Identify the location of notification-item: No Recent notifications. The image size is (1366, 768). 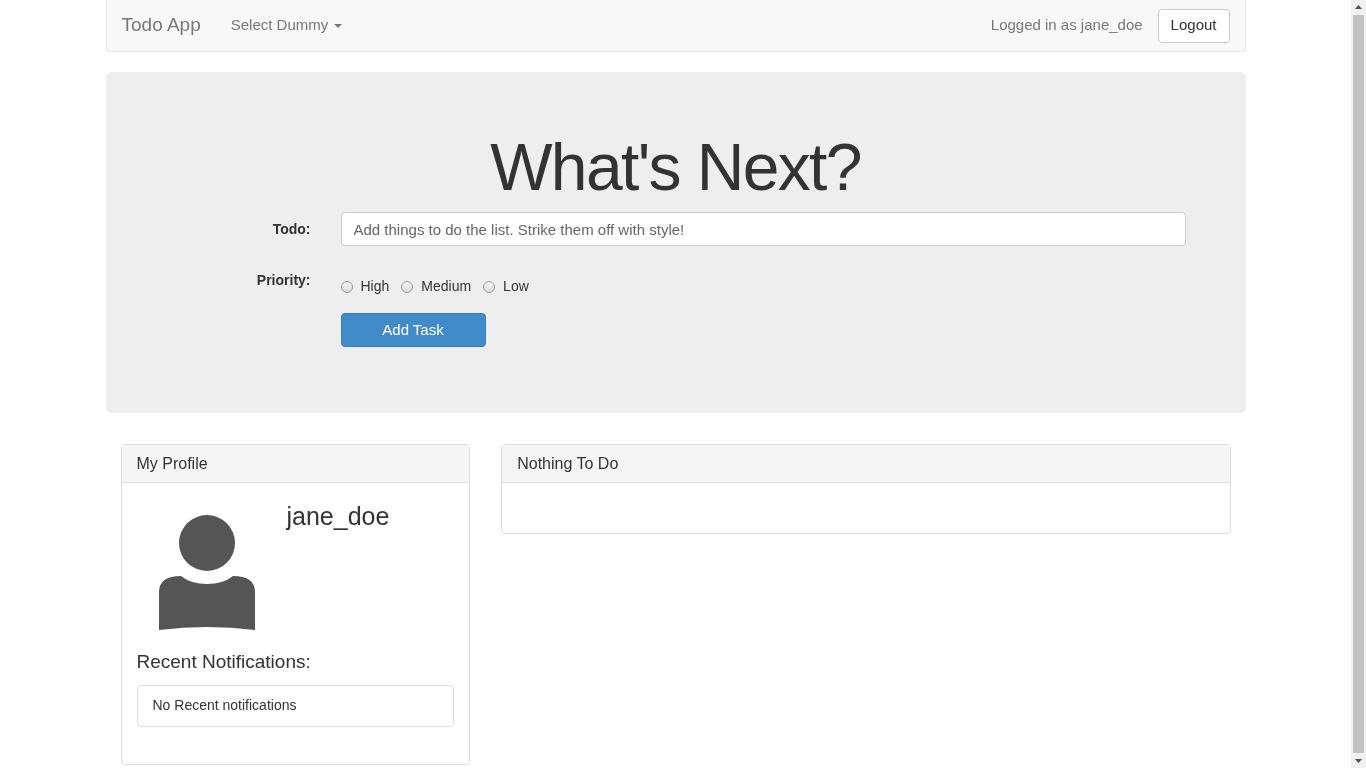
(295, 705).